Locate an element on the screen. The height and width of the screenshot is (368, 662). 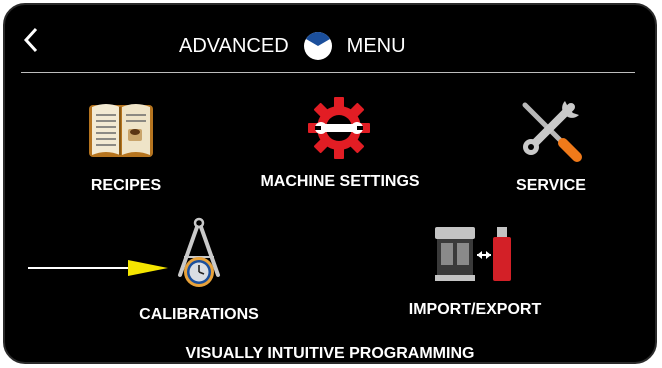
recipe-book-icon is located at coordinates (121, 130).